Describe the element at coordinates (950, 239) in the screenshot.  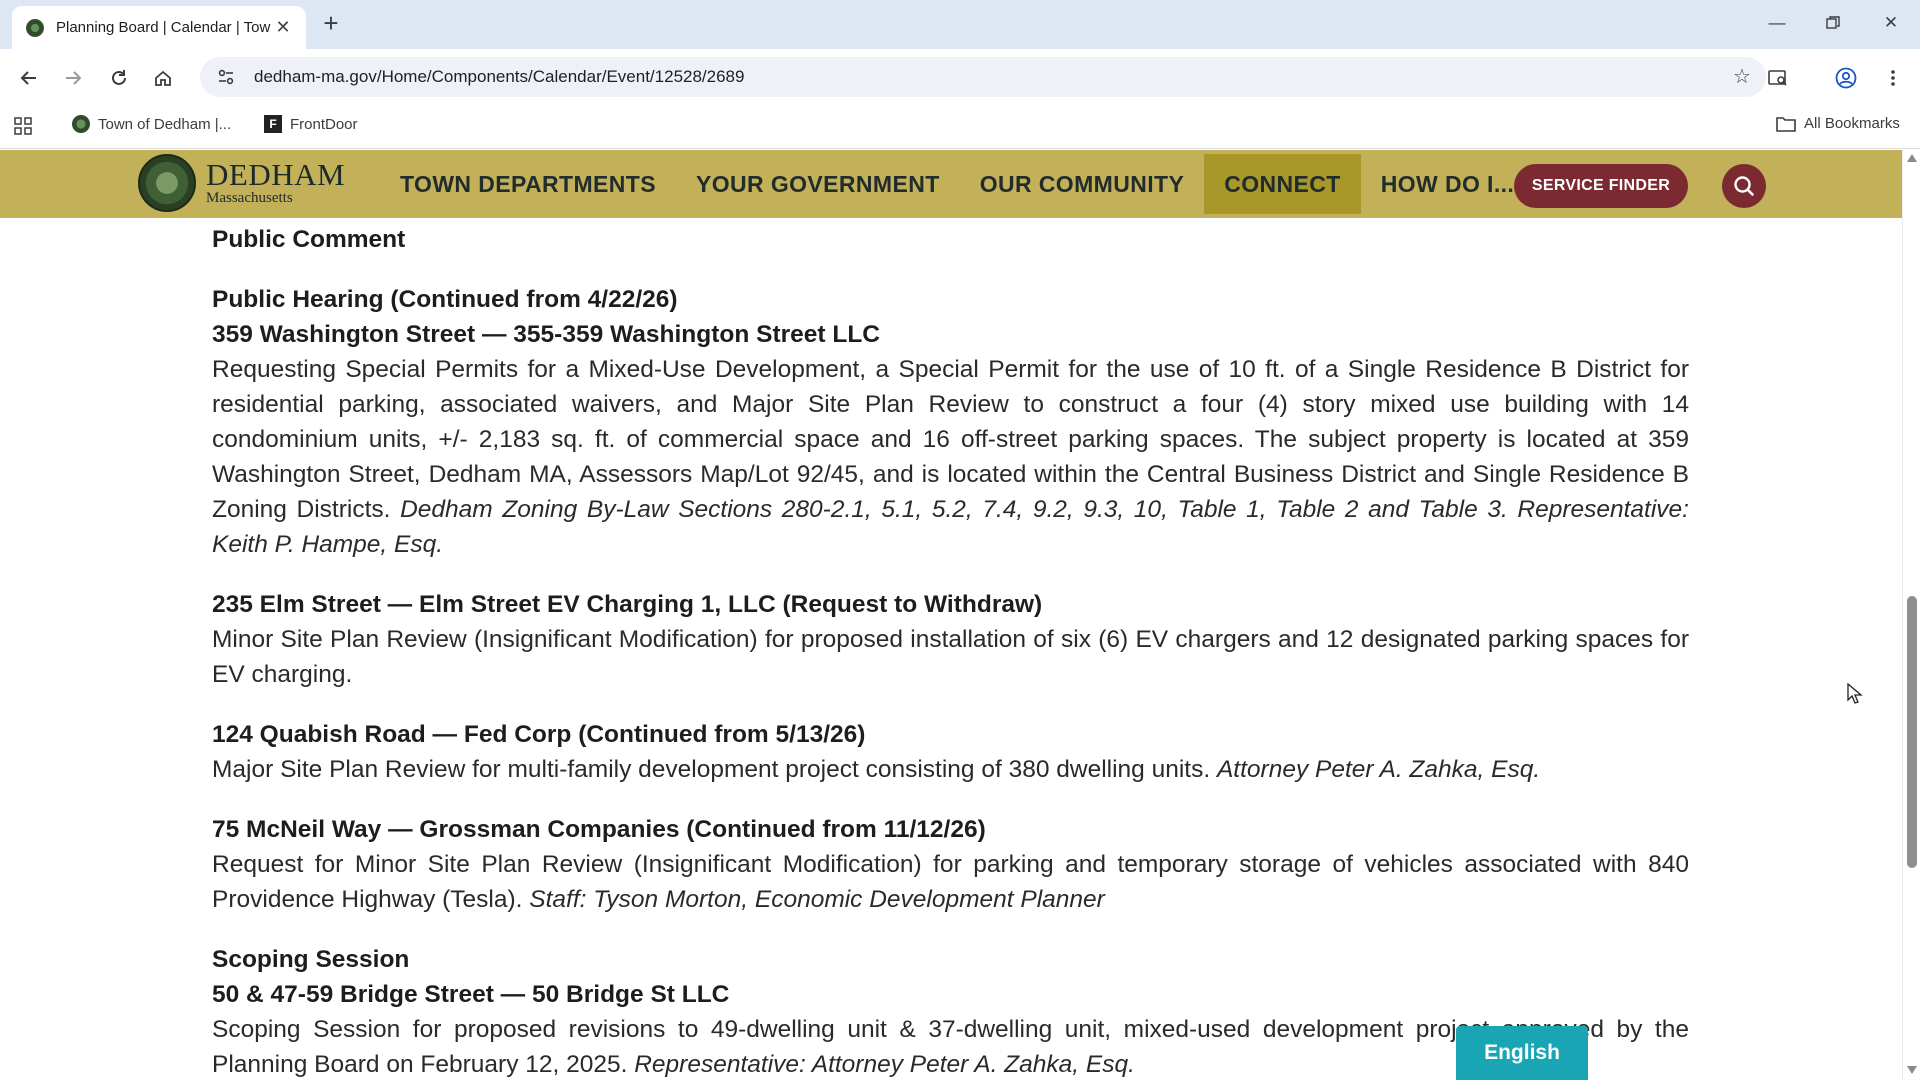
I see `public-comment-section: Public Comment` at that location.